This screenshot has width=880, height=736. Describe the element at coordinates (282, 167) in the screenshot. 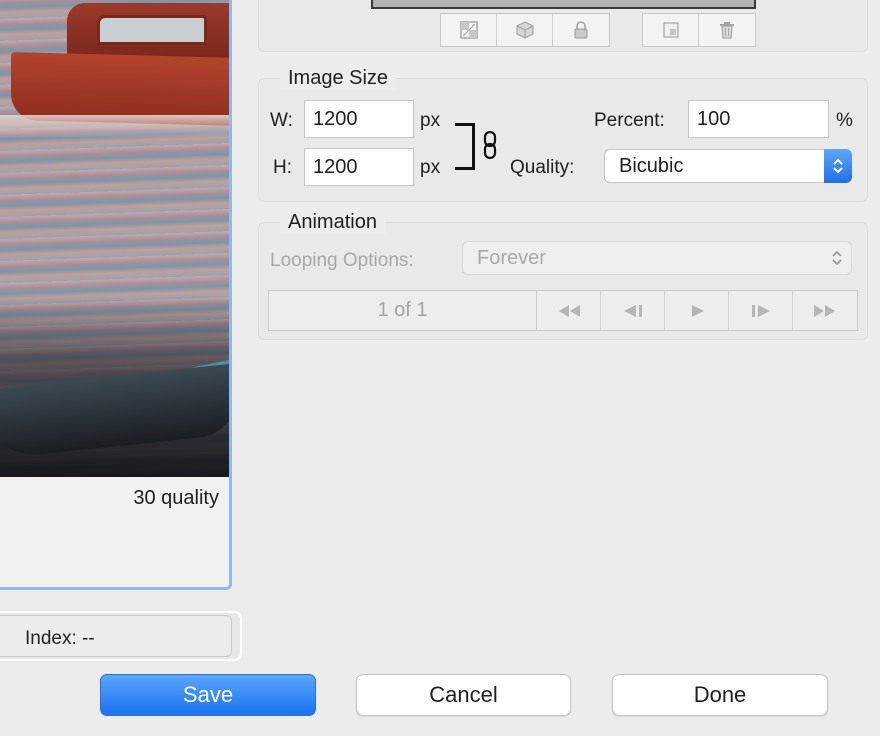

I see `height-label: H:` at that location.